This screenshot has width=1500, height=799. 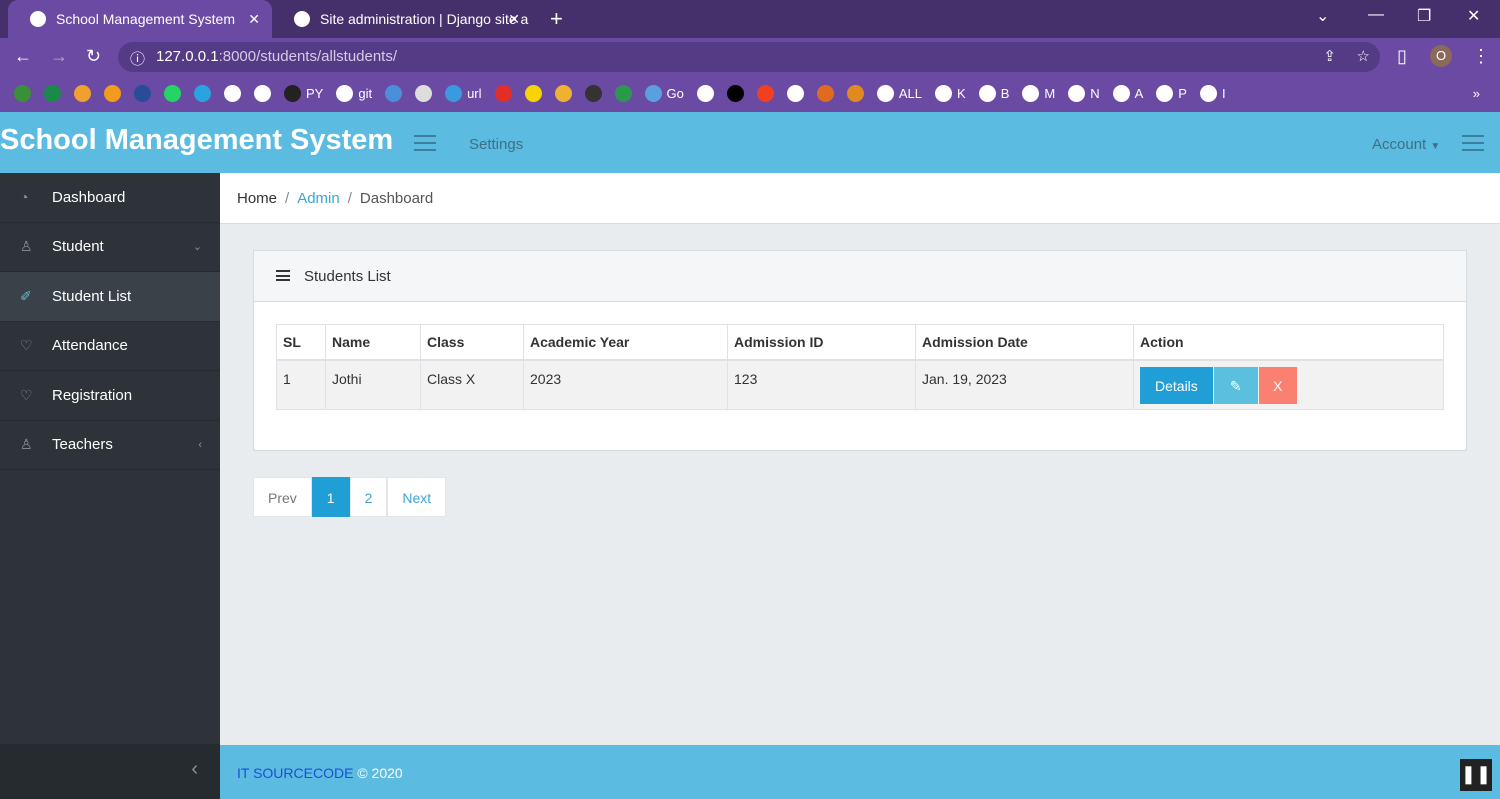 I want to click on star-icon: ☆, so click(x=1363, y=56).